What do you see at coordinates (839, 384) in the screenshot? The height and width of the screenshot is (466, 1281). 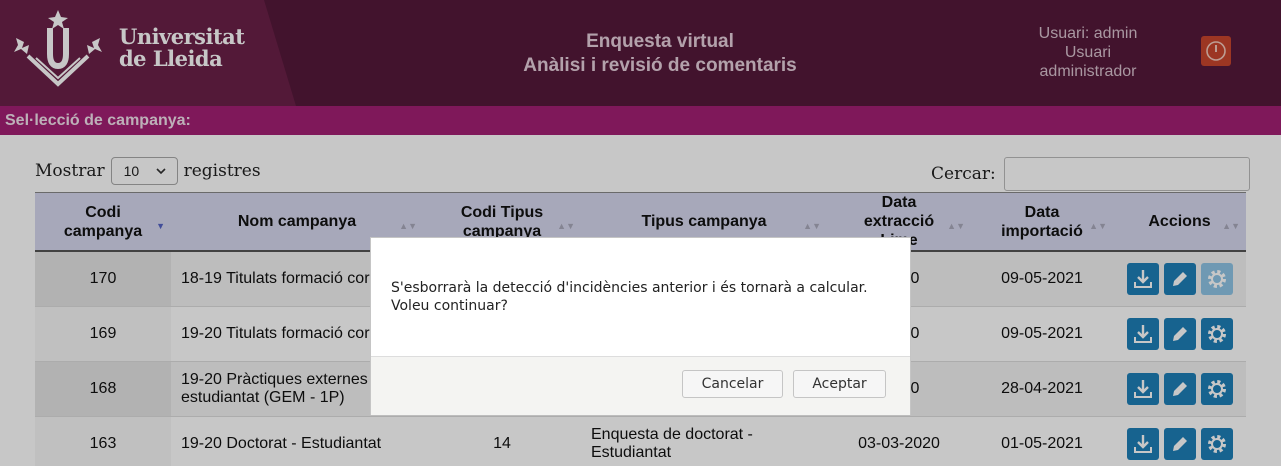 I see `accept-button: Aceptar` at bounding box center [839, 384].